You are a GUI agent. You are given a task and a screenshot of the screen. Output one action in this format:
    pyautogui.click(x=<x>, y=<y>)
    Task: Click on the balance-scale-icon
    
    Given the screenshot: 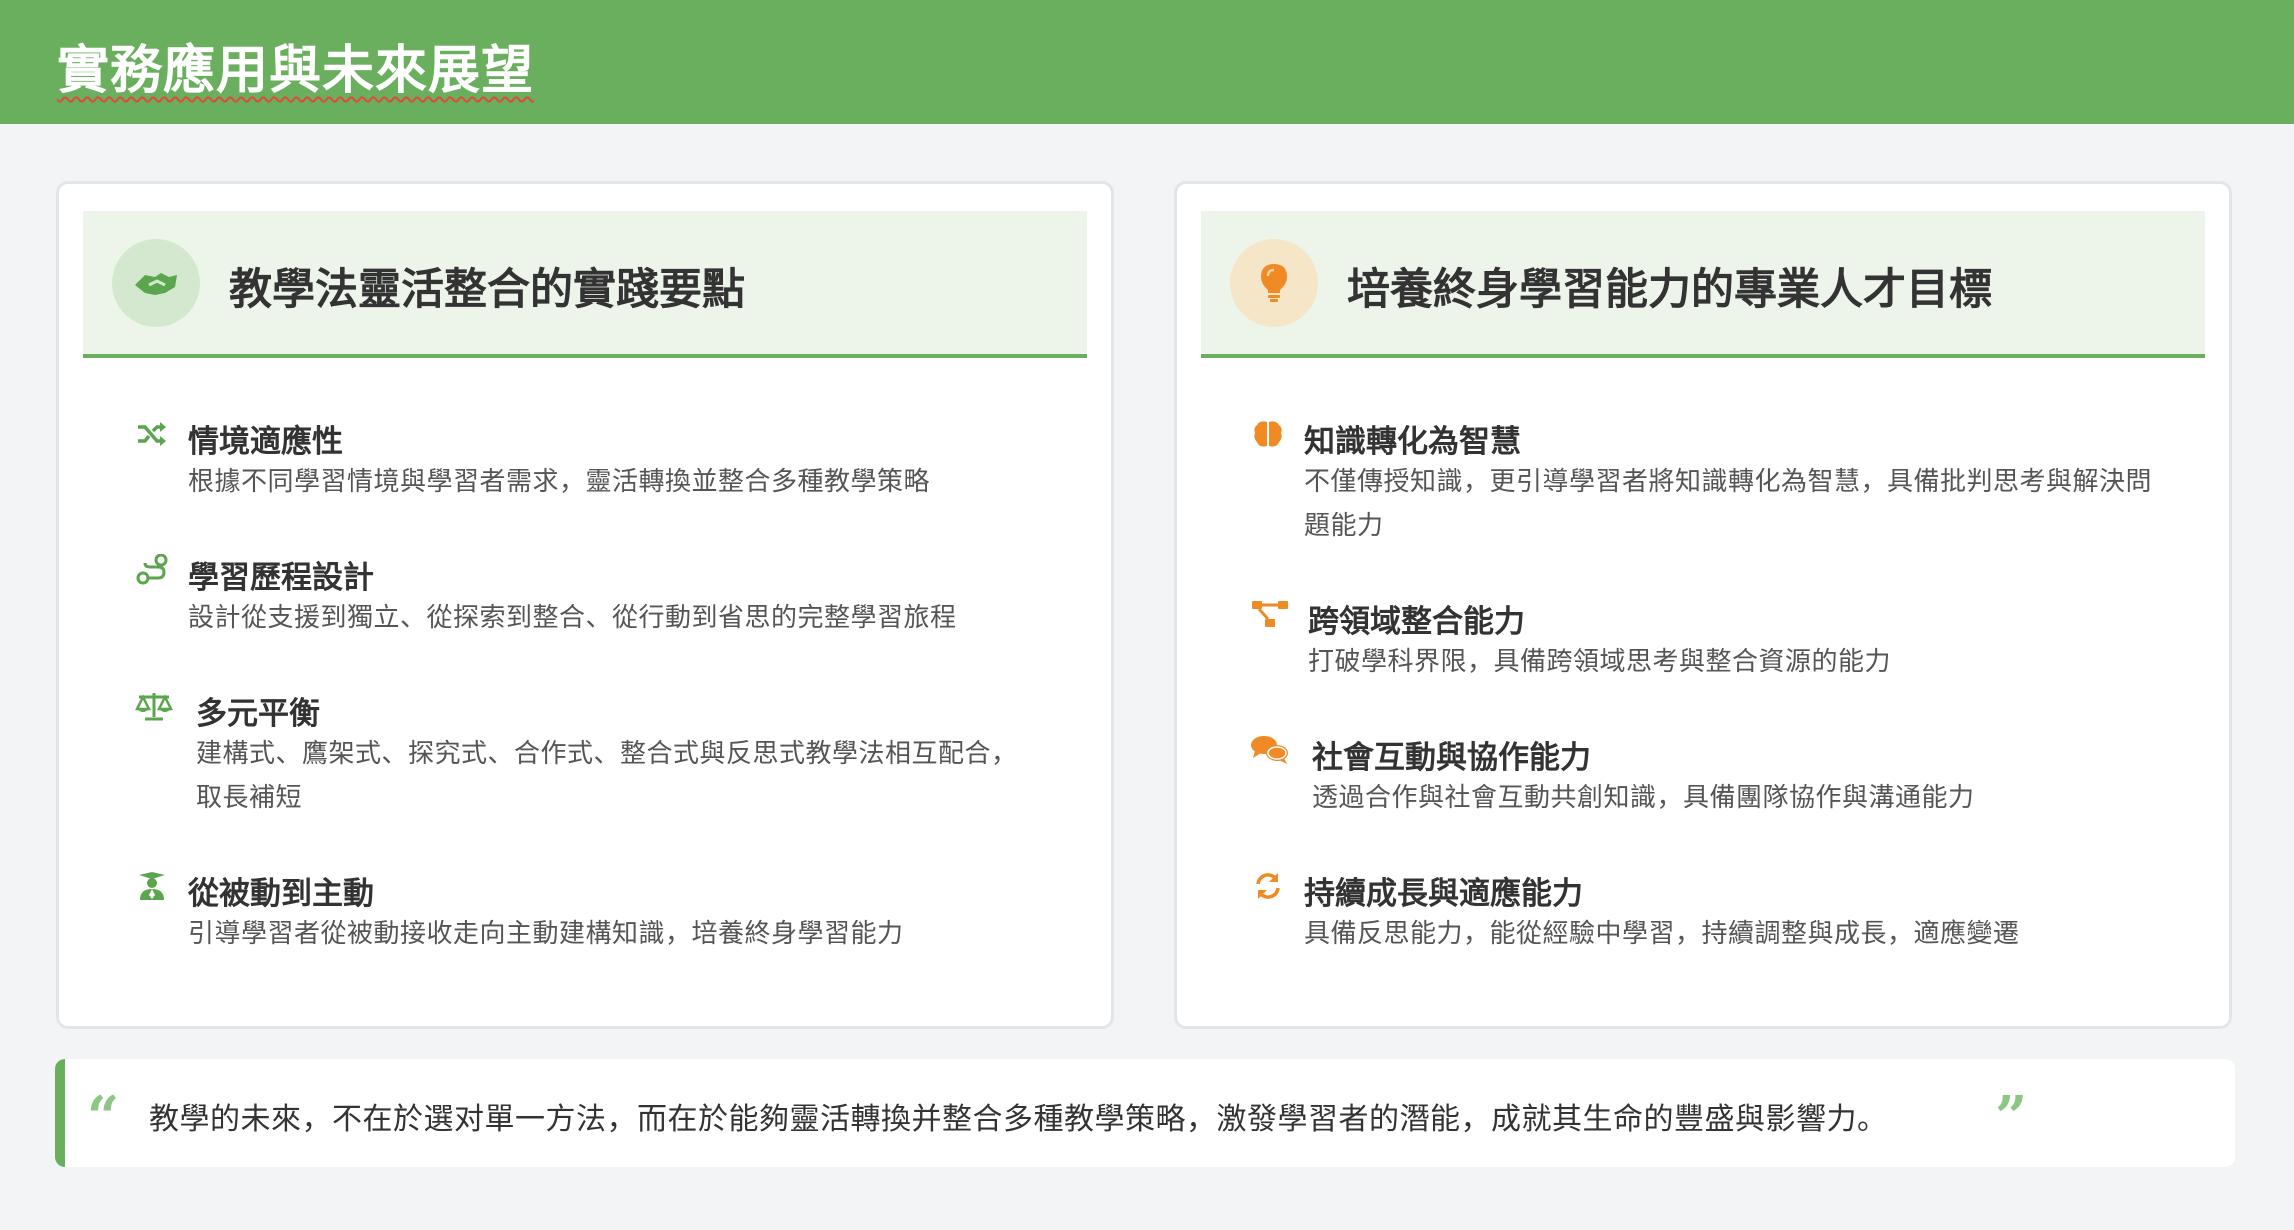 What is the action you would take?
    pyautogui.click(x=154, y=706)
    